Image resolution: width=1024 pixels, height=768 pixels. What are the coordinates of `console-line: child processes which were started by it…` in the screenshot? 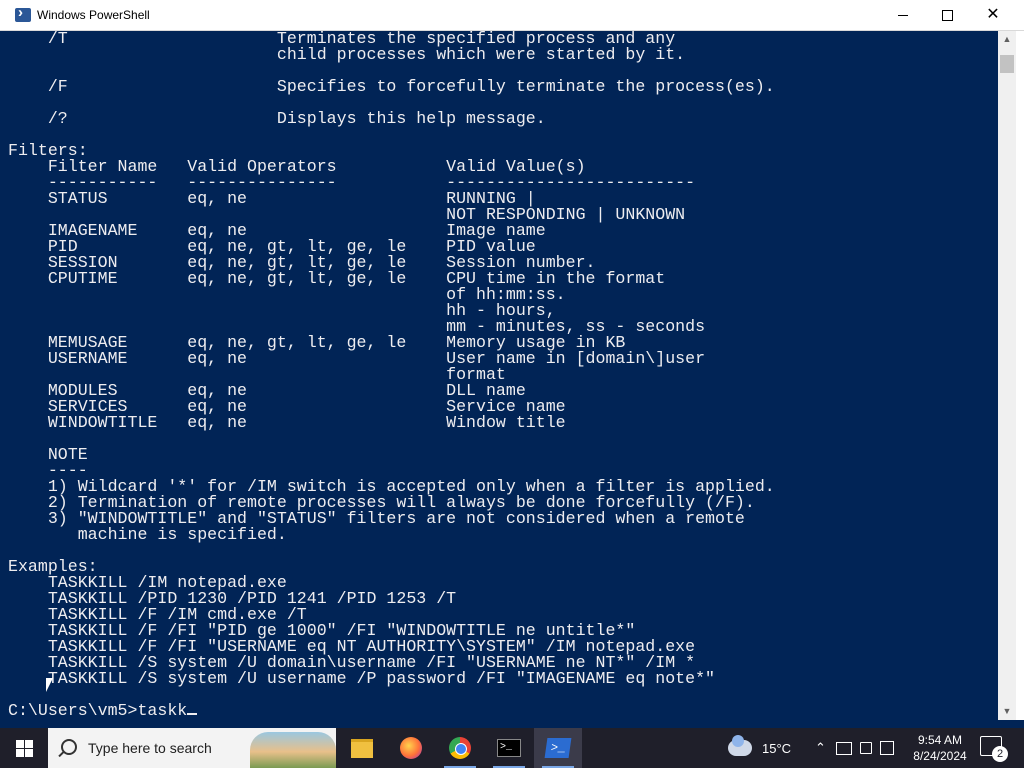 It's located at (481, 54).